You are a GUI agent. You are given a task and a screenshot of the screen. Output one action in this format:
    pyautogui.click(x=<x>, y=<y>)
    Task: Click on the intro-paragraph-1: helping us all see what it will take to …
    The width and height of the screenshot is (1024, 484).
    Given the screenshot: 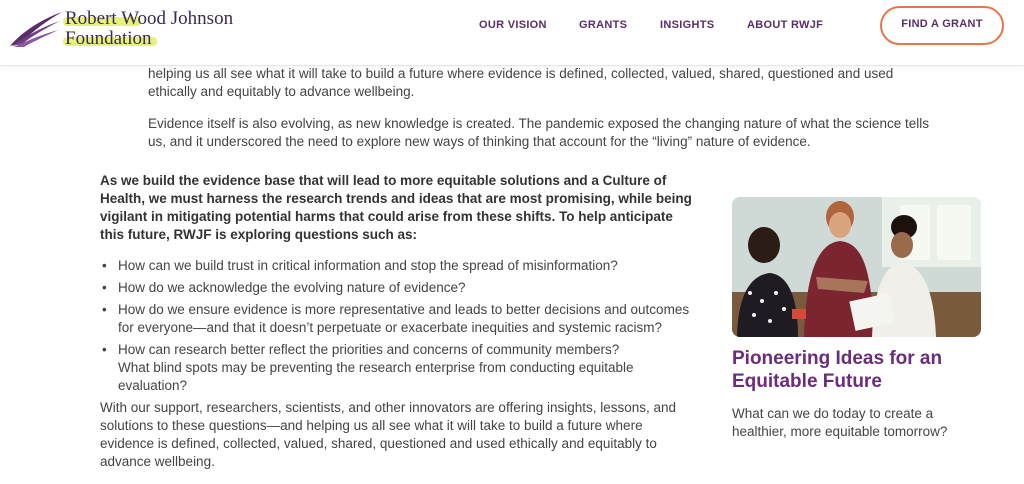 What is the action you would take?
    pyautogui.click(x=521, y=82)
    